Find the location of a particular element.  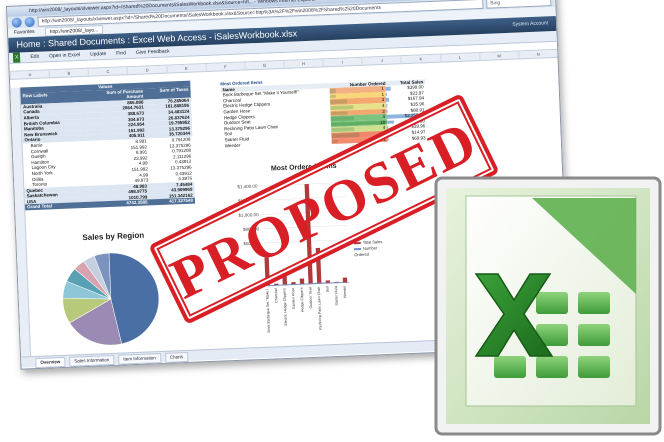

x-tick-label: Electric Hedge Clippers is located at coordinates (285, 307).